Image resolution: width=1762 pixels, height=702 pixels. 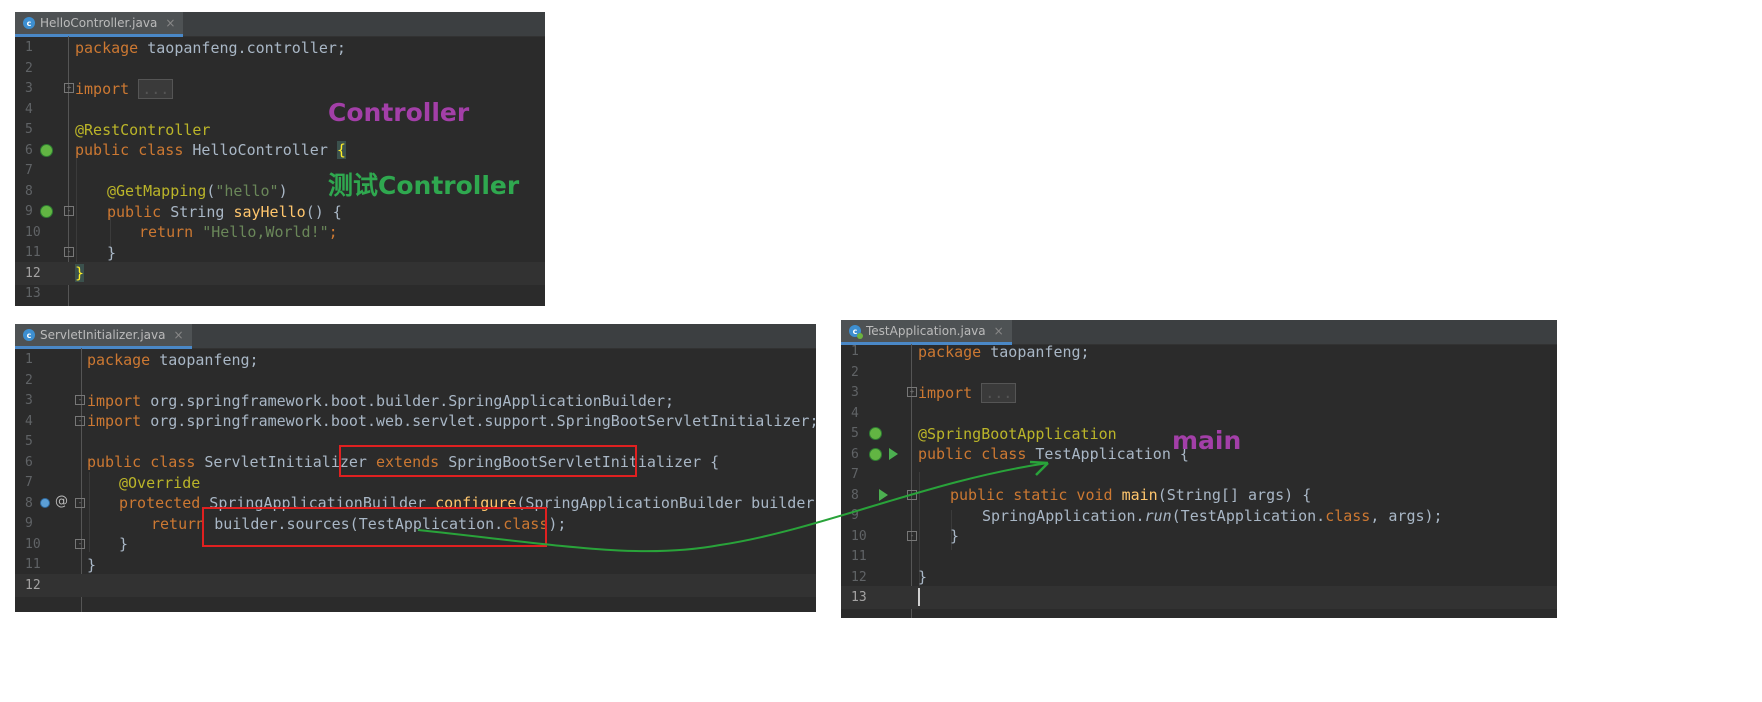 I want to click on arrow-to-test-application, so click(x=733, y=506).